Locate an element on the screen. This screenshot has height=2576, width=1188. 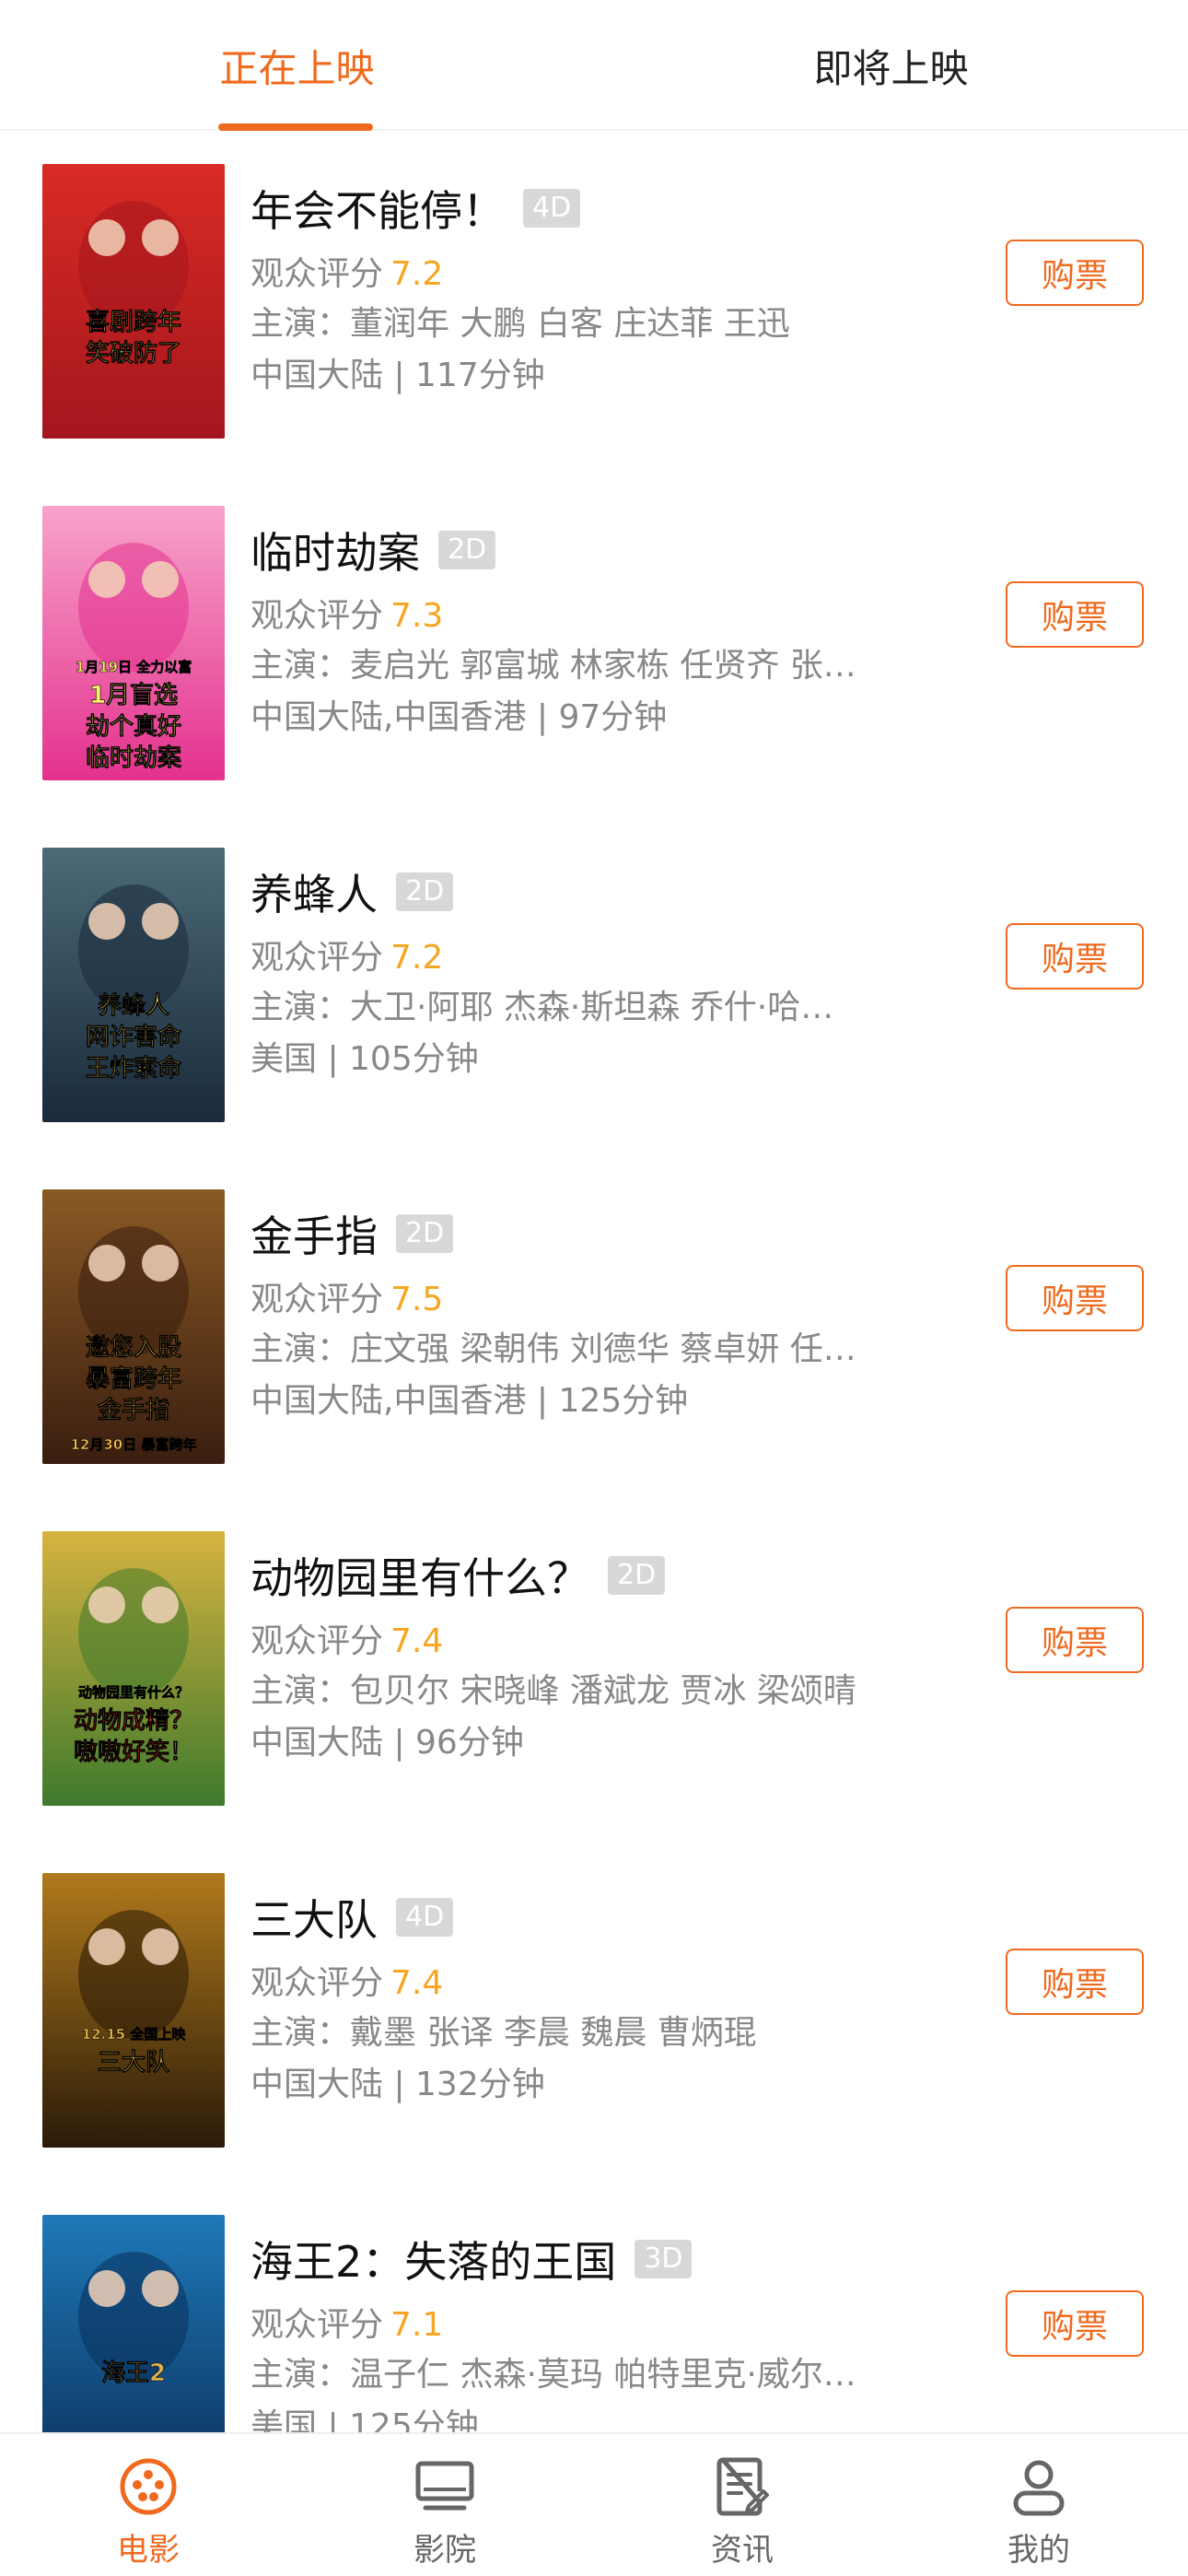
movie-title: 金手指 is located at coordinates (314, 1233).